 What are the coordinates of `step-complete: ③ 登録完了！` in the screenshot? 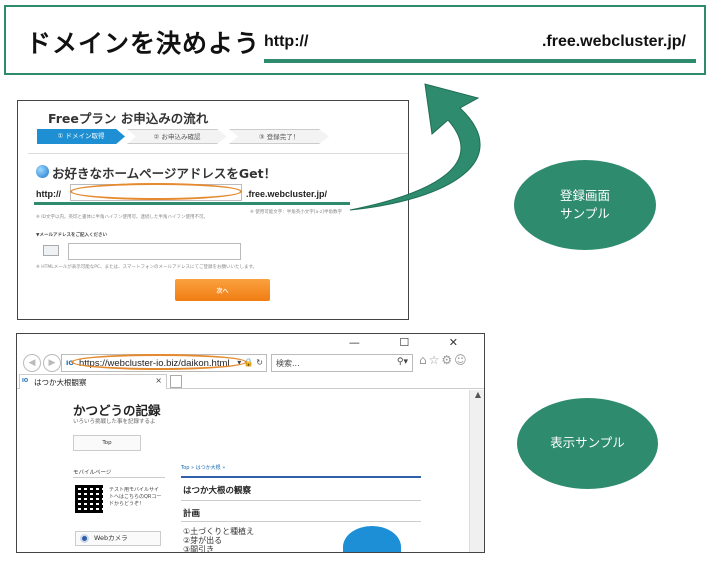 It's located at (279, 136).